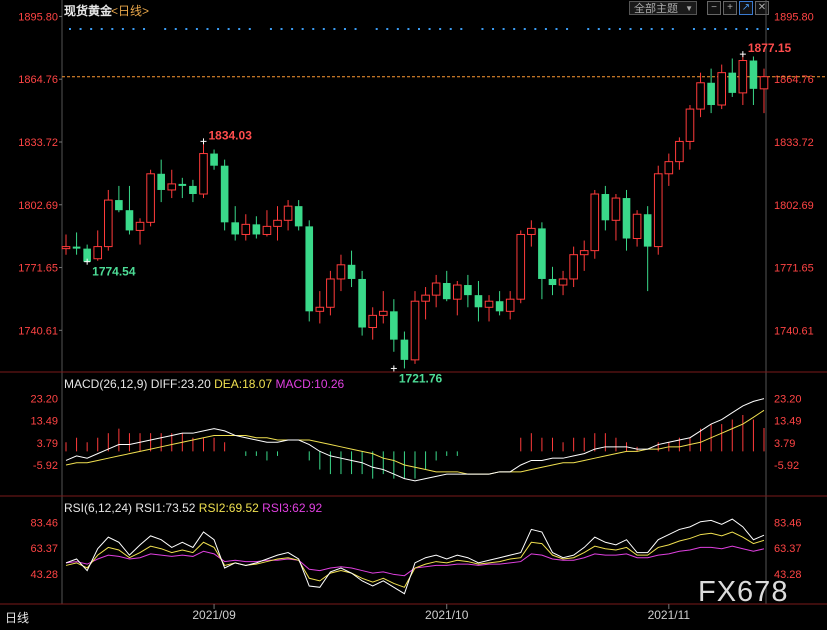 This screenshot has height=630, width=827. Describe the element at coordinates (38, 17) in the screenshot. I see `y-tick-label-left: 1895.80` at that location.